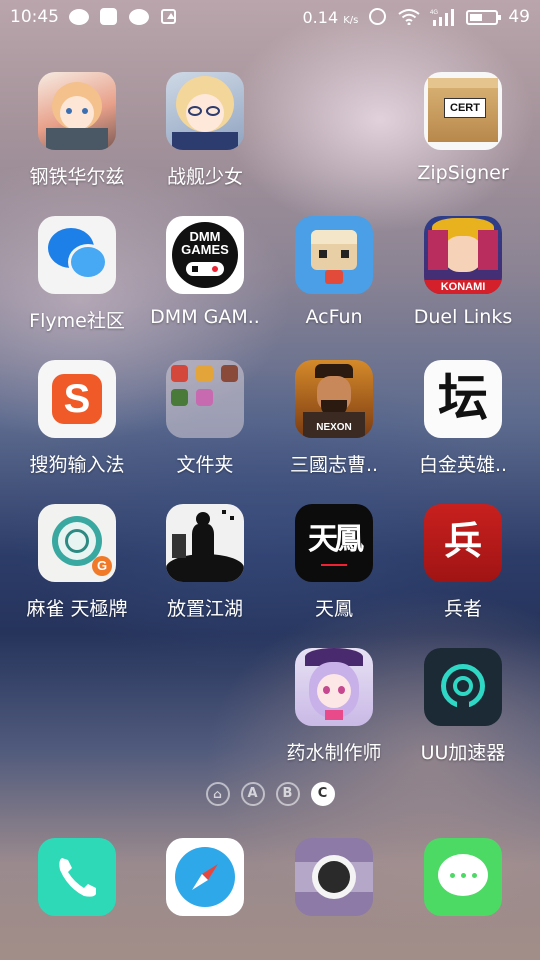 The height and width of the screenshot is (960, 540). Describe the element at coordinates (463, 173) in the screenshot. I see `app-label: ZipSigner` at that location.